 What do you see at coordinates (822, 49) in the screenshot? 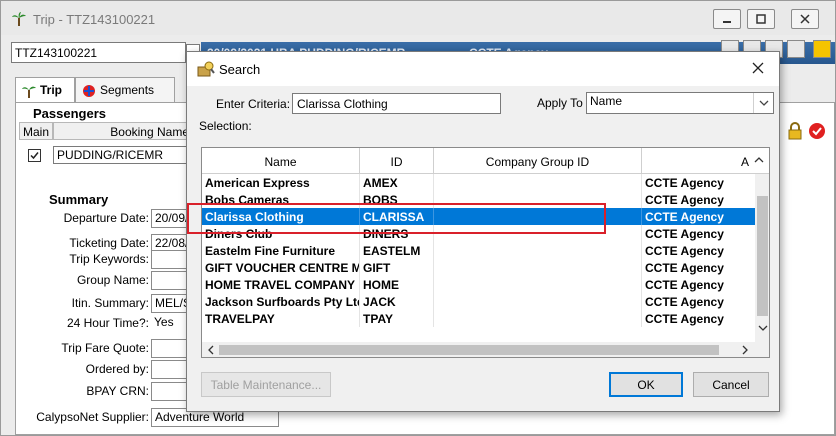
I see `toolbar-warning-icon` at bounding box center [822, 49].